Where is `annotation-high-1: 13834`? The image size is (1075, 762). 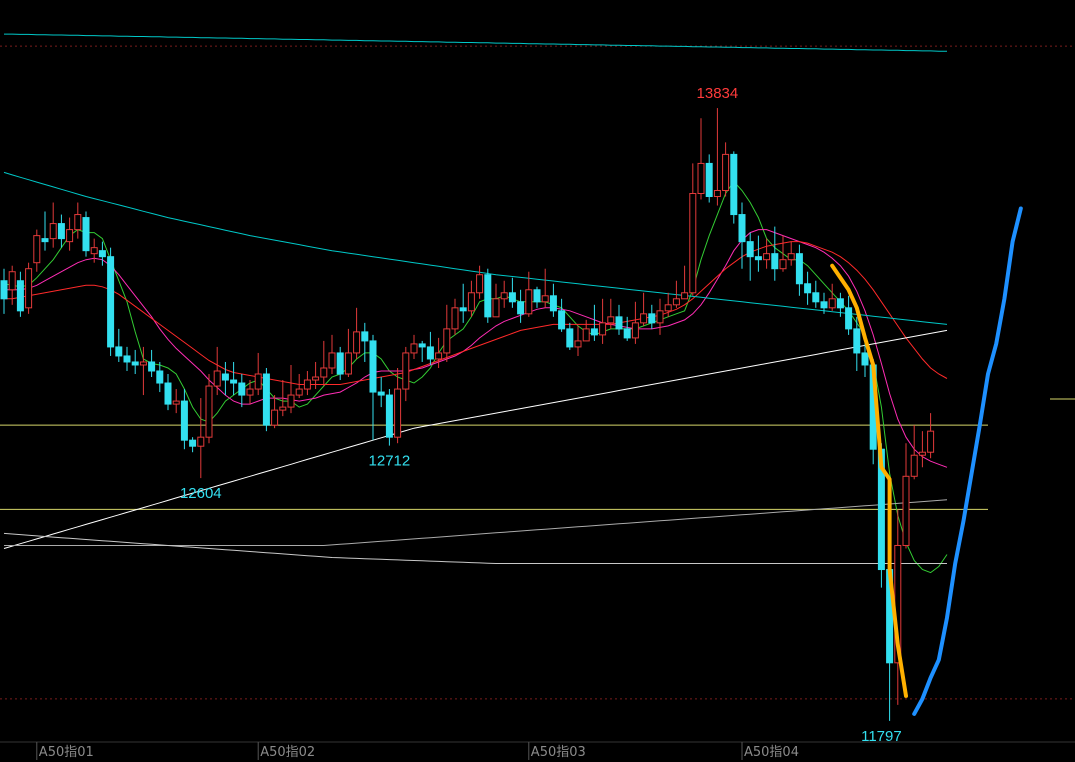 annotation-high-1: 13834 is located at coordinates (718, 93).